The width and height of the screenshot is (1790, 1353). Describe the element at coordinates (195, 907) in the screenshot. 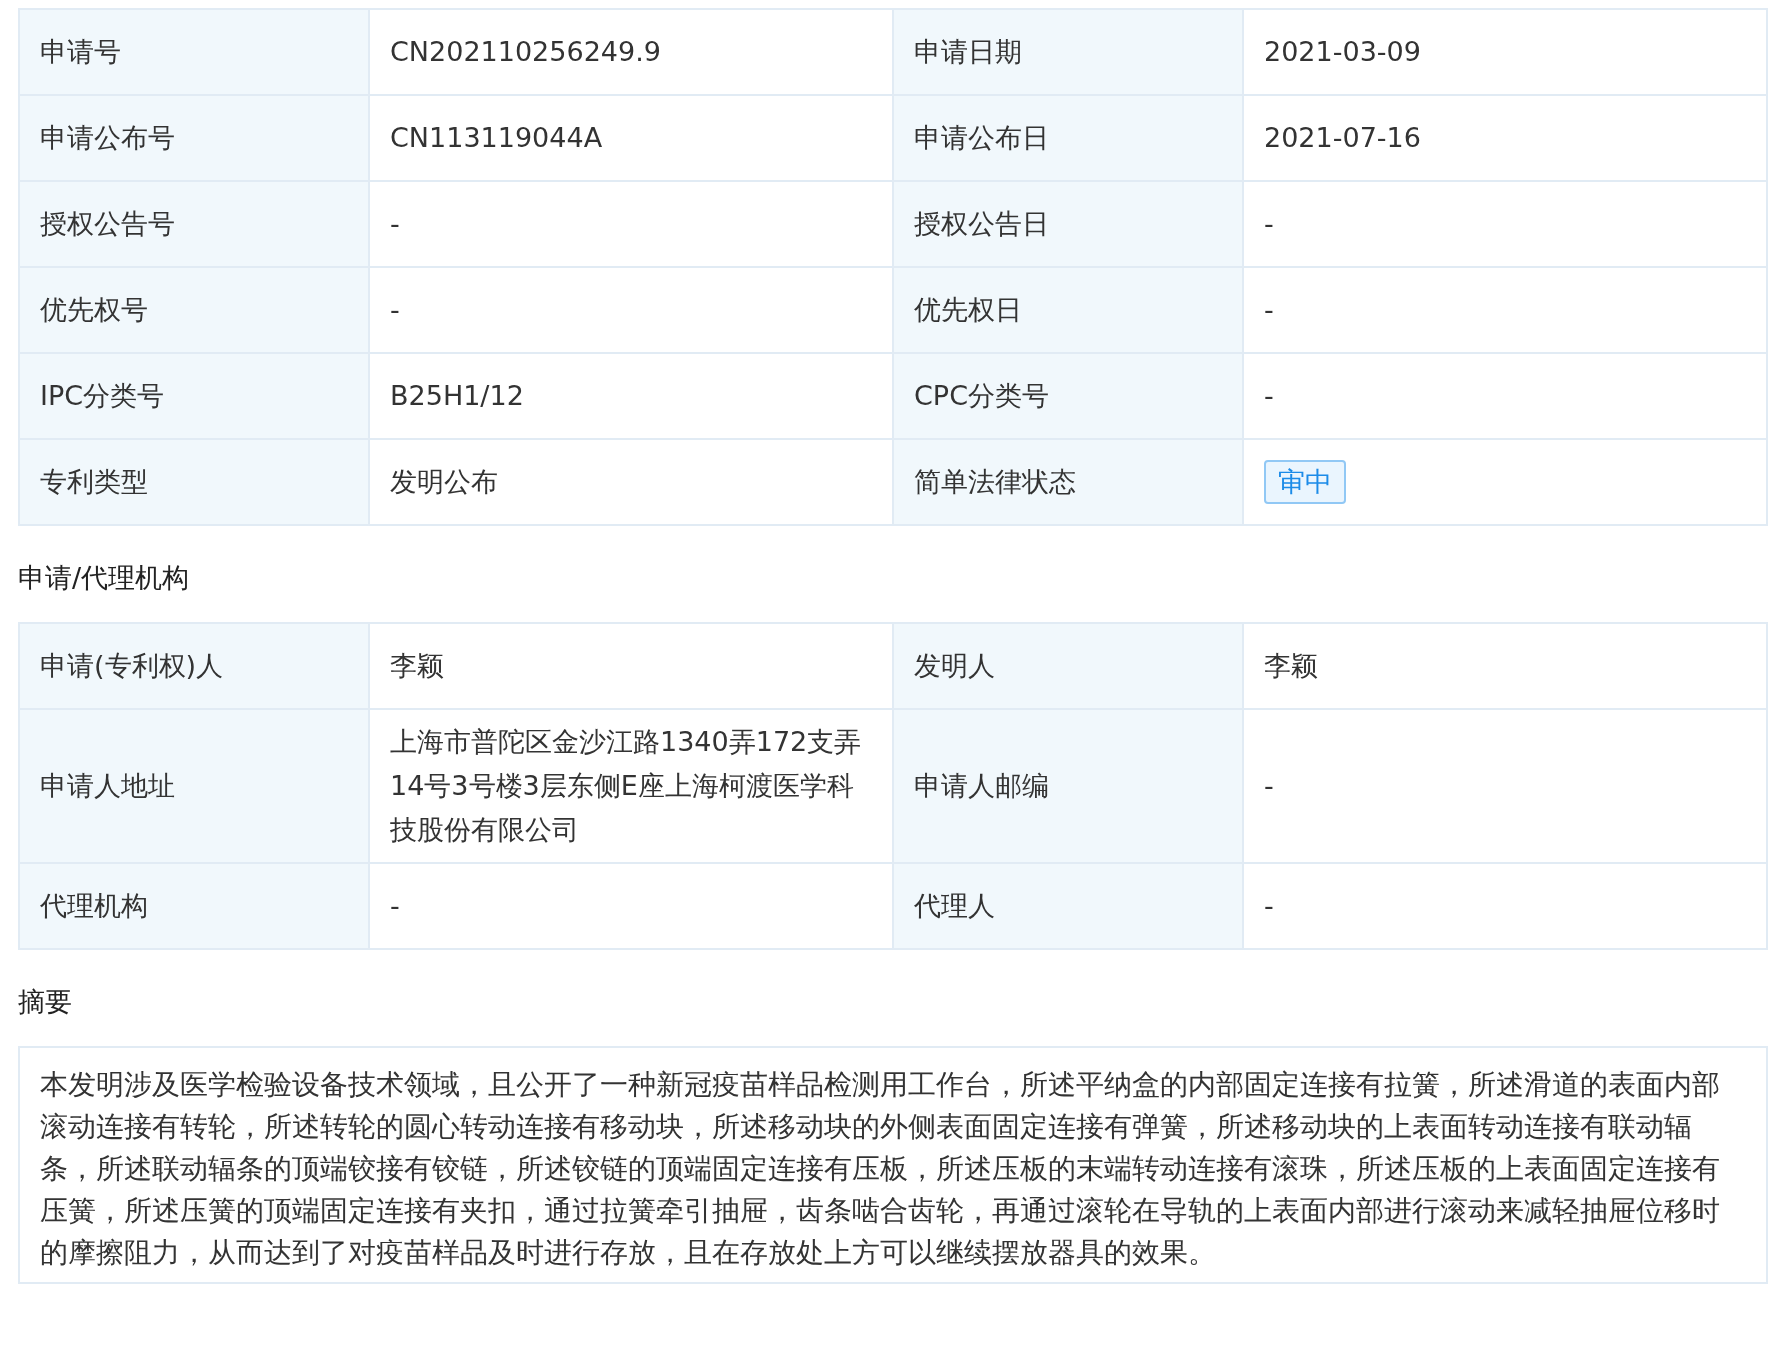

I see `field-label: 代理机构` at that location.